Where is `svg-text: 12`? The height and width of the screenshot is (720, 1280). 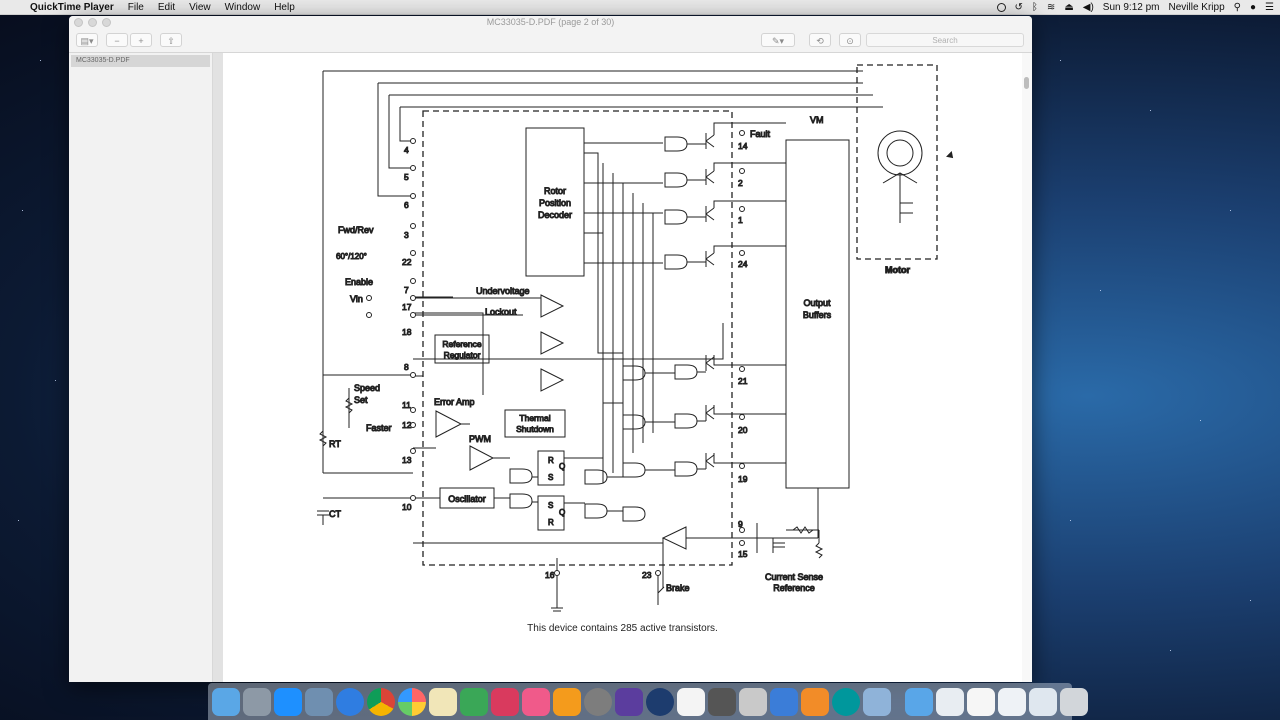 svg-text: 12 is located at coordinates (407, 425).